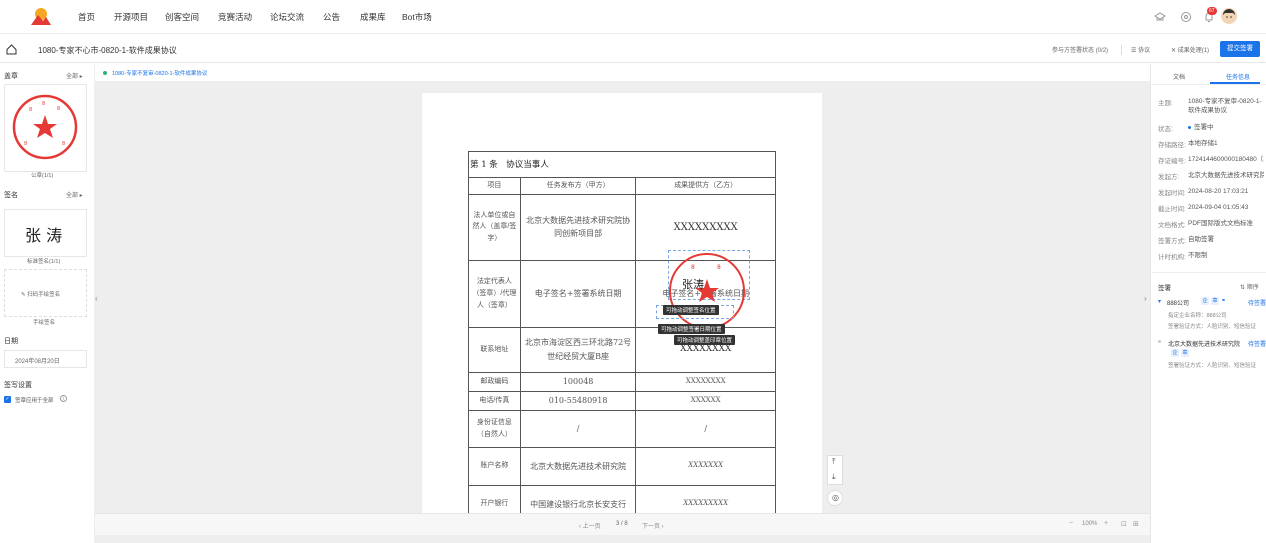 This screenshot has height=543, width=1266. I want to click on file-status-dot, so click(105, 73).